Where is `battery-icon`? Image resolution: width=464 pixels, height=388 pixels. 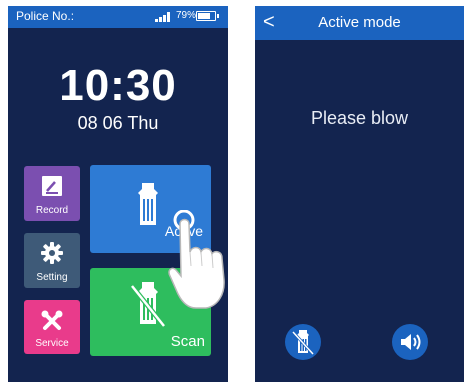
battery-icon is located at coordinates (207, 16).